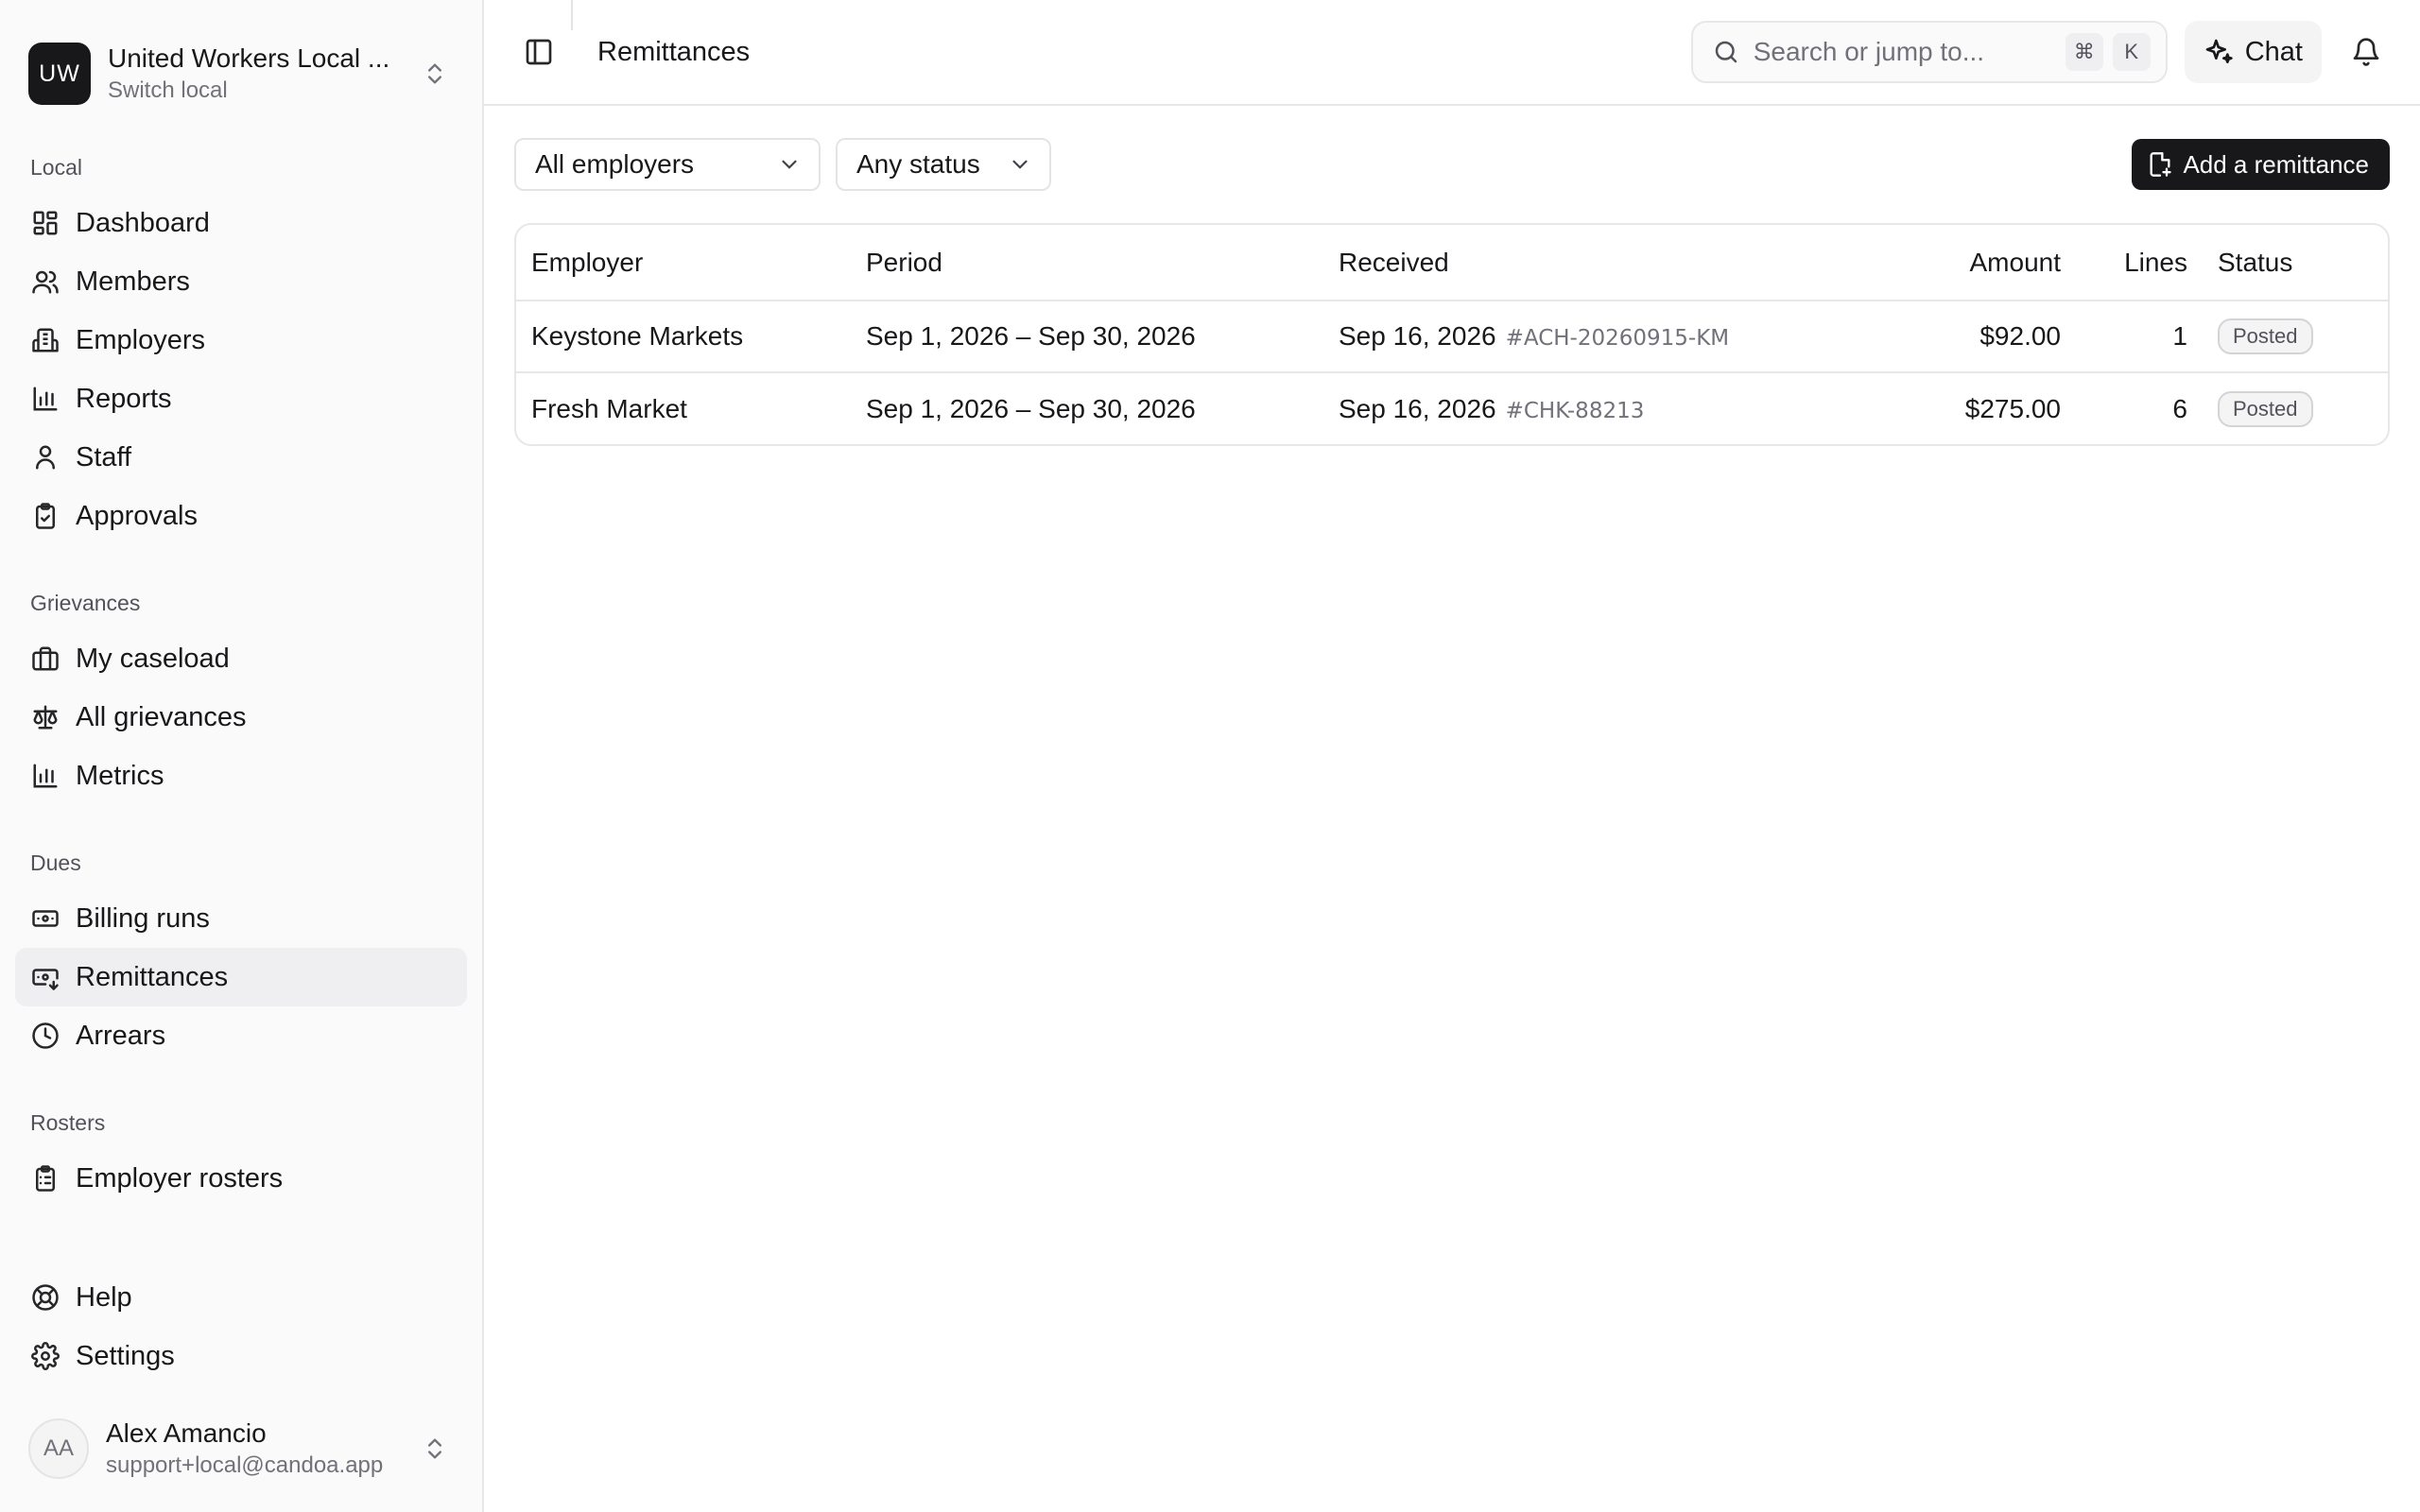  What do you see at coordinates (683, 263) in the screenshot?
I see `column-header-employer: Employer` at bounding box center [683, 263].